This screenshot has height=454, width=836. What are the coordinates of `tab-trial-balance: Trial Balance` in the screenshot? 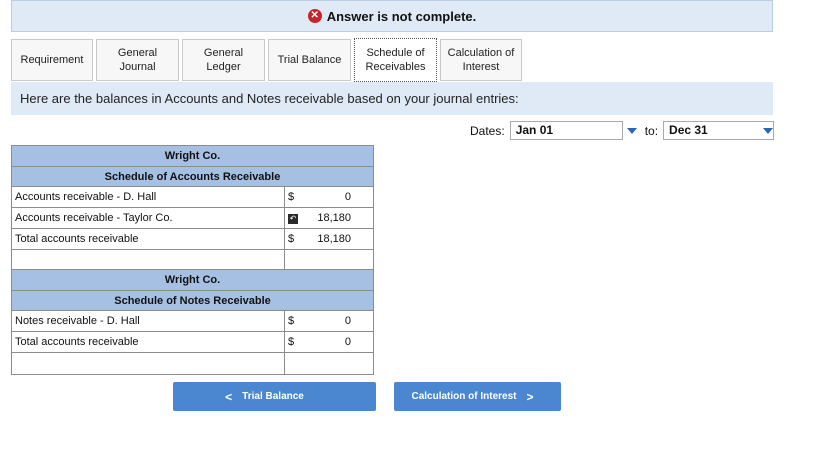 It's located at (309, 60).